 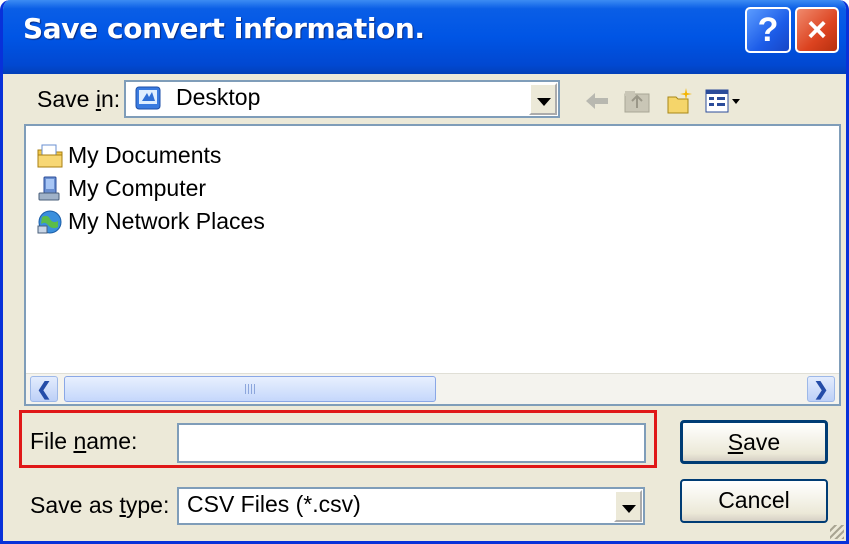 What do you see at coordinates (224, 28) in the screenshot?
I see `window-title: Save convert information.` at bounding box center [224, 28].